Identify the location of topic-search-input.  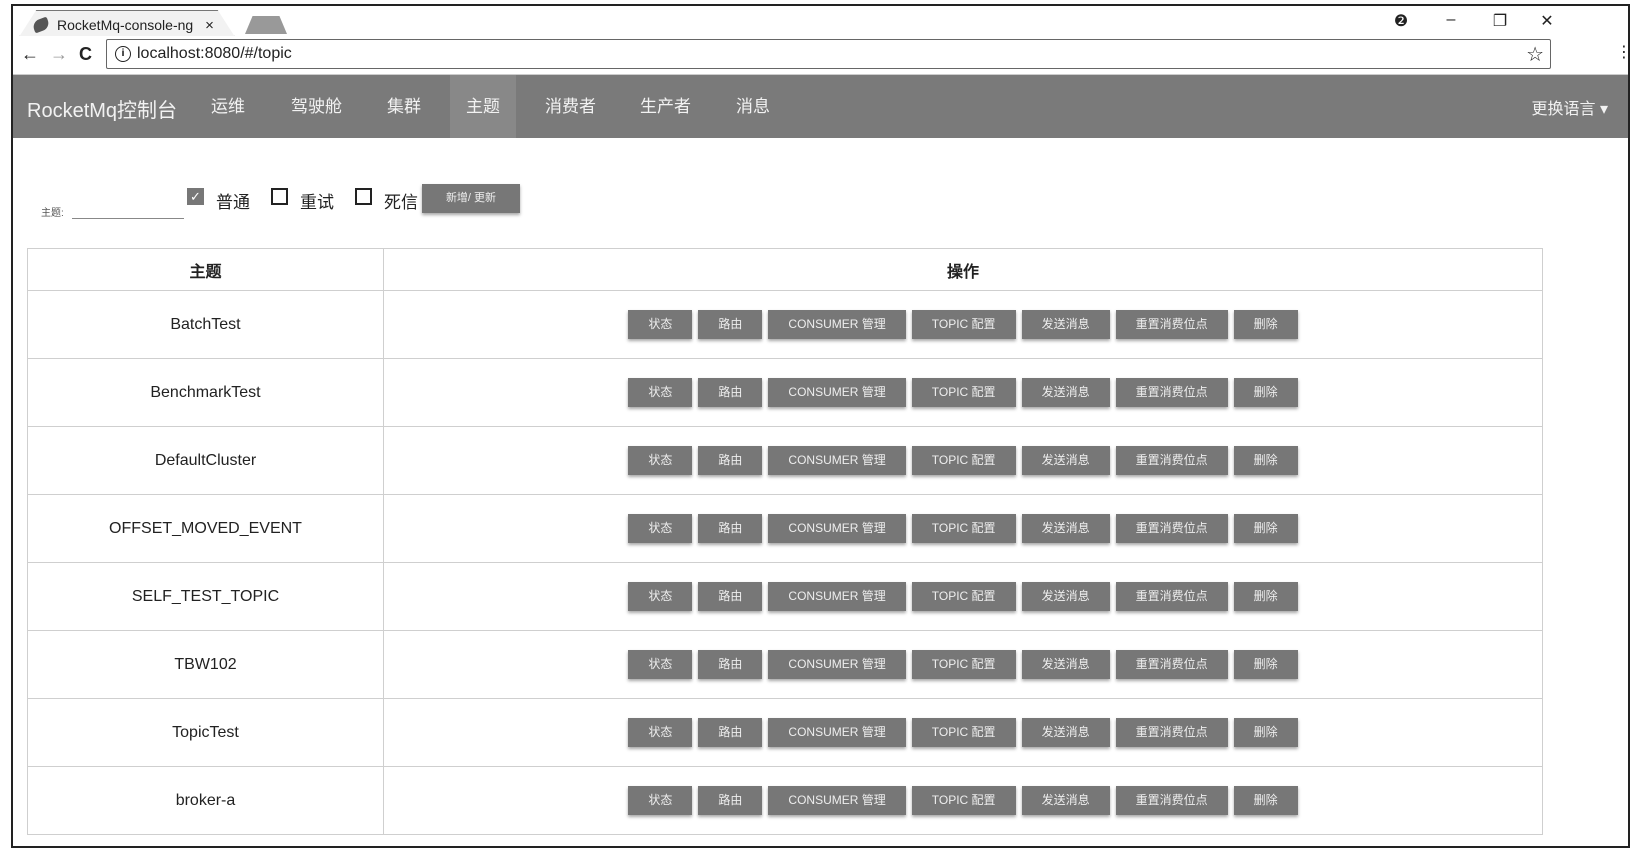
(128, 204).